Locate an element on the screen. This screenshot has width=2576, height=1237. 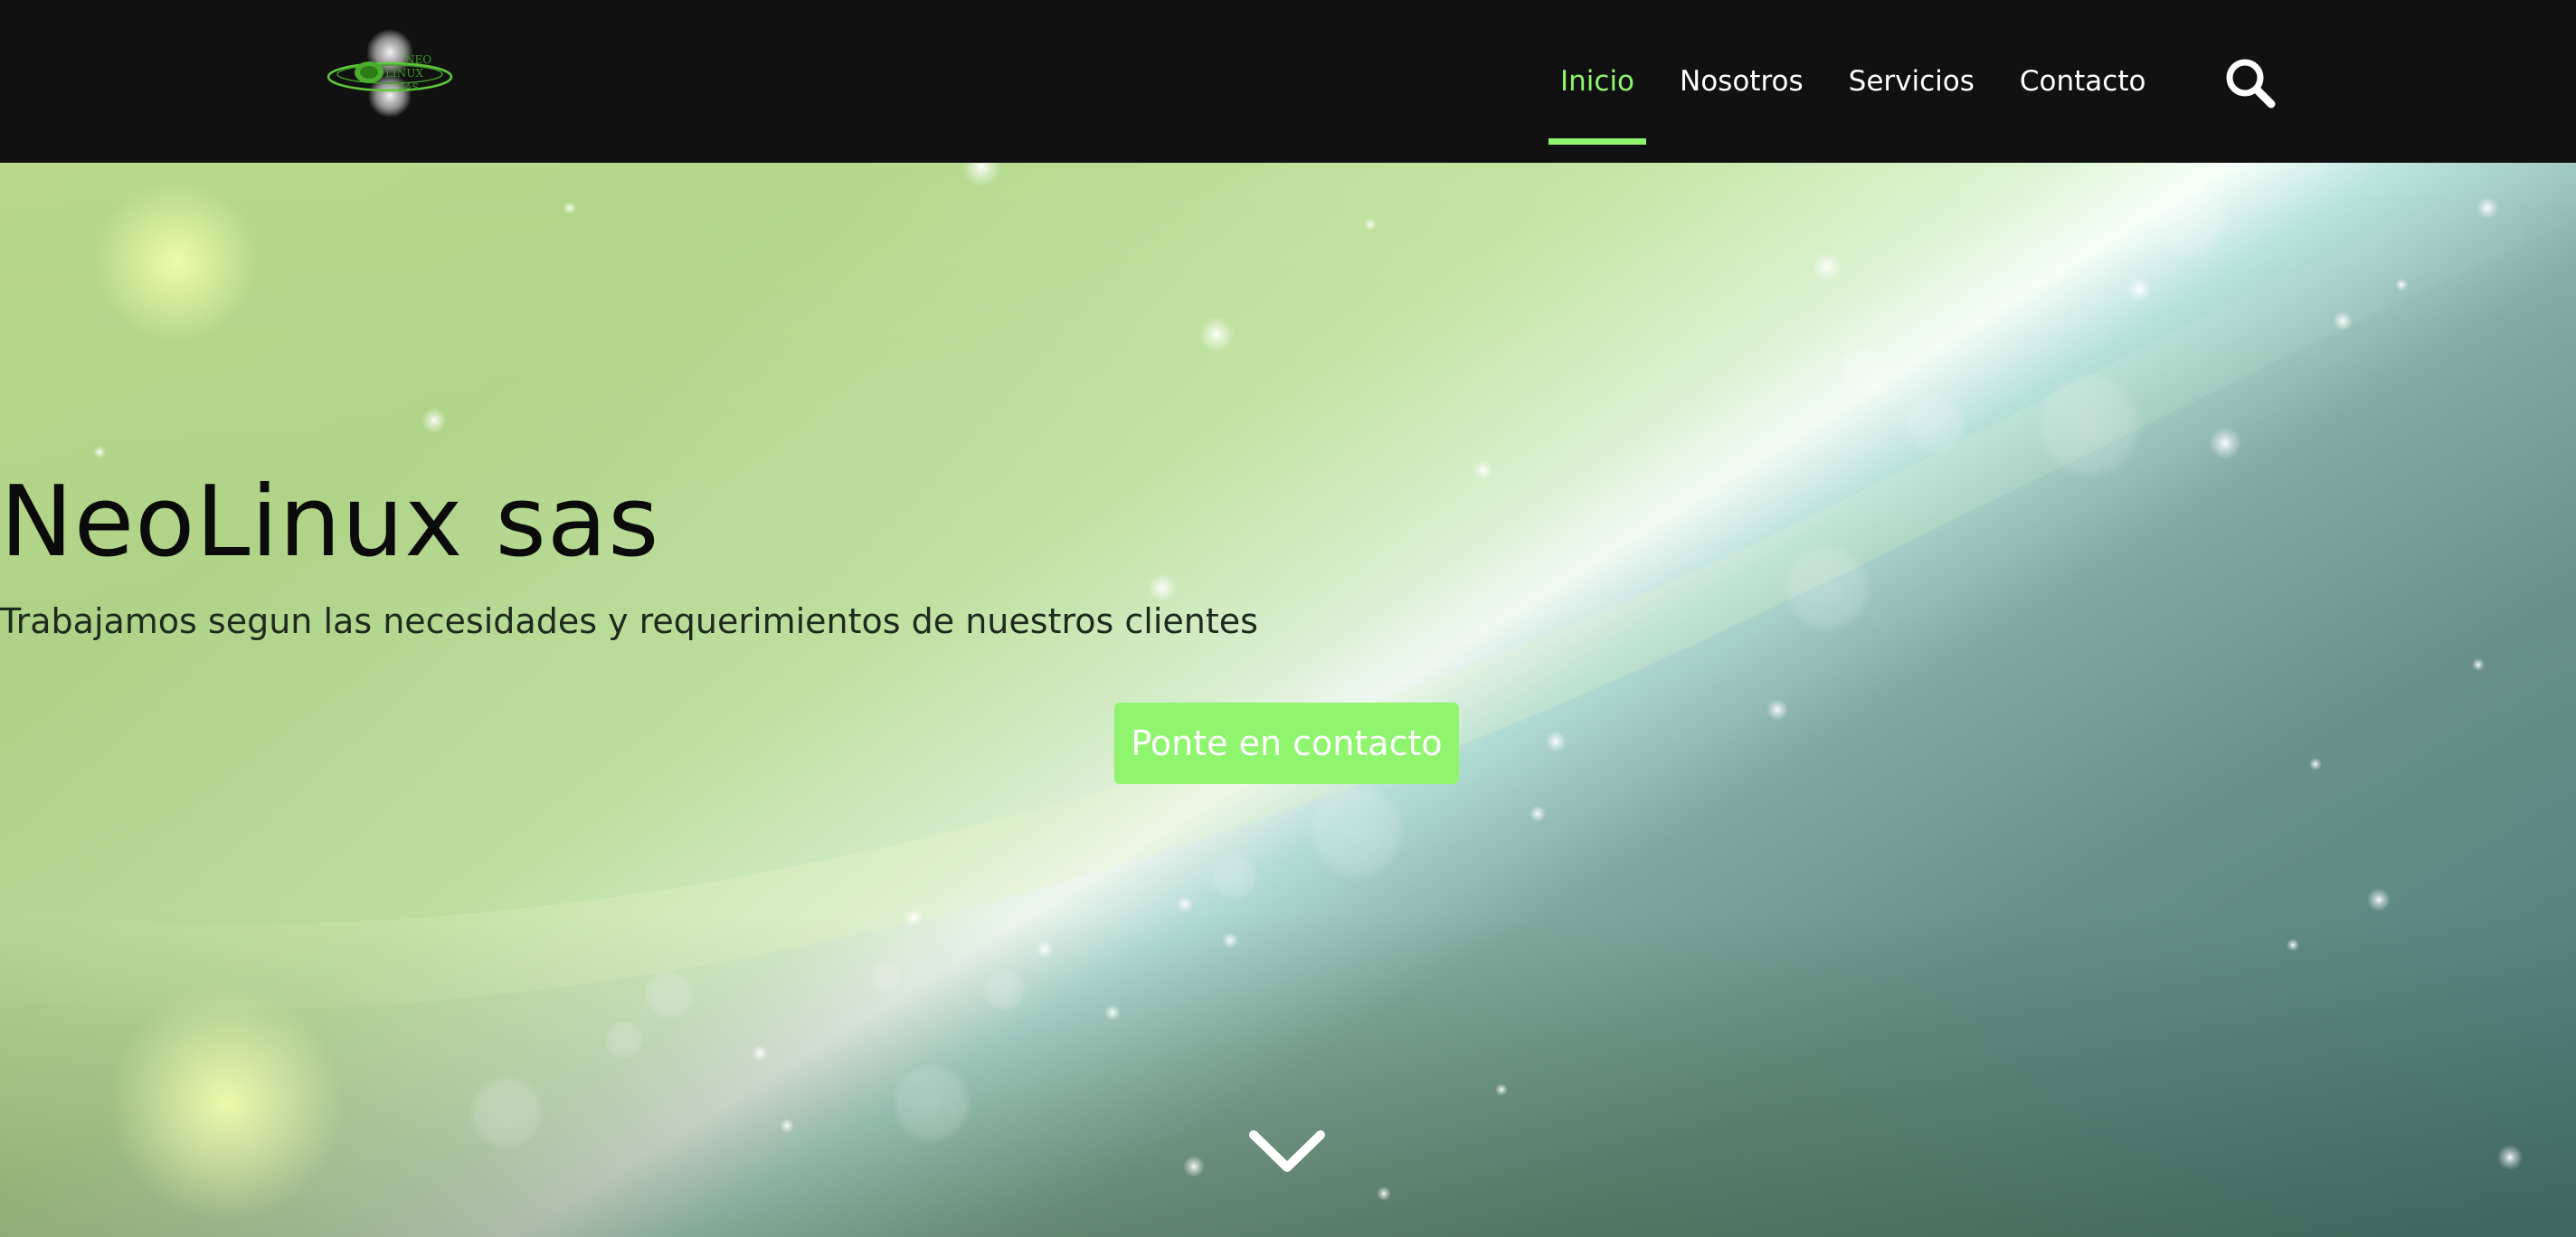
nav-item-label: Inicio is located at coordinates (1598, 81).